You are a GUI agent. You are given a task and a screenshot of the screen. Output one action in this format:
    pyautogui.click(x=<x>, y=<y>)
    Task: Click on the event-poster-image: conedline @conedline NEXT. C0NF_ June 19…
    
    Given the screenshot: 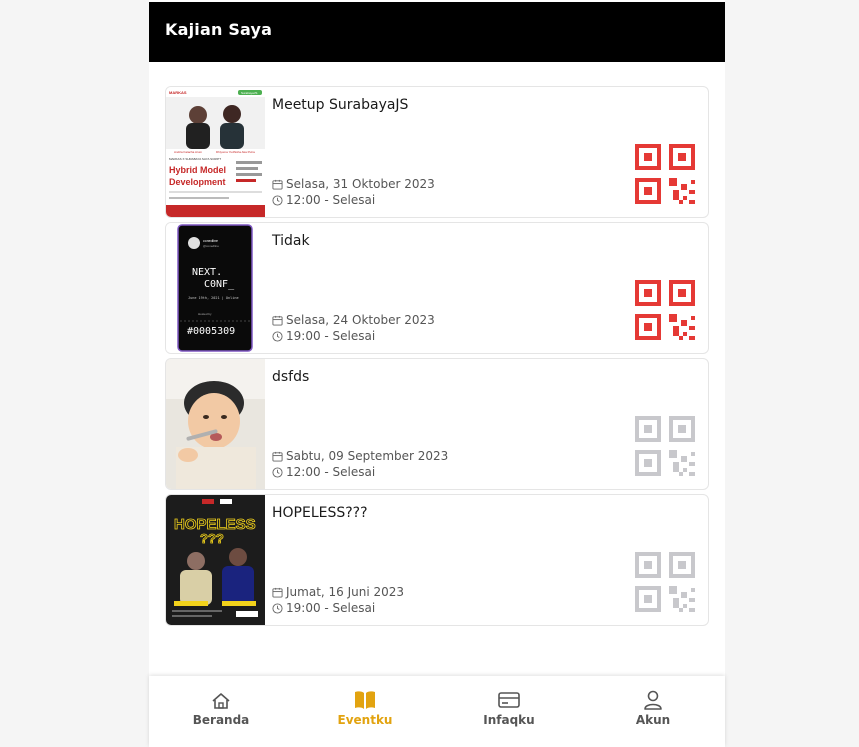 What is the action you would take?
    pyautogui.click(x=215, y=288)
    